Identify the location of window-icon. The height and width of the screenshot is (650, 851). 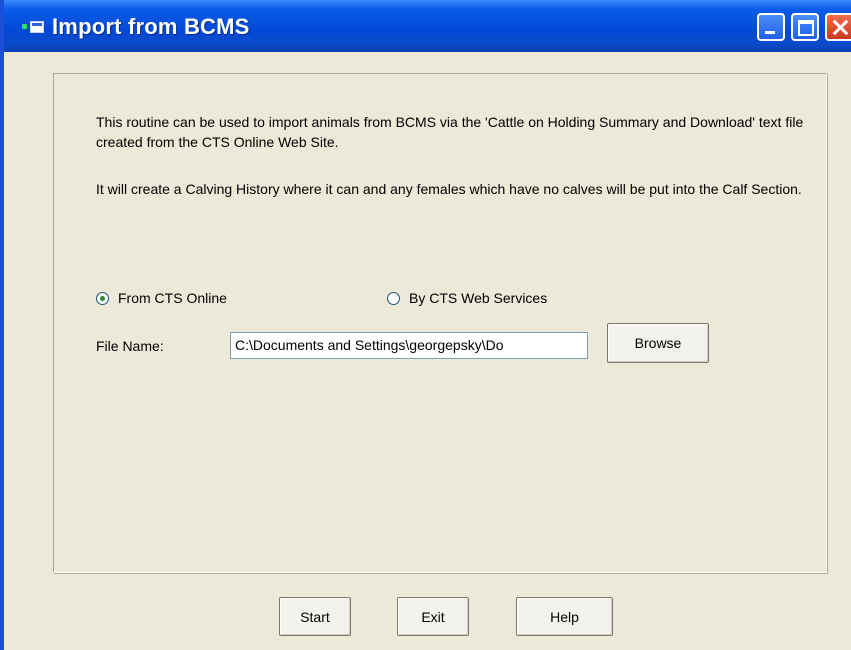
(37, 27).